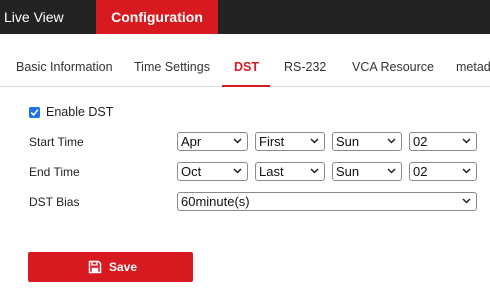 This screenshot has width=490, height=304. I want to click on end-time-label: End Time, so click(54, 172).